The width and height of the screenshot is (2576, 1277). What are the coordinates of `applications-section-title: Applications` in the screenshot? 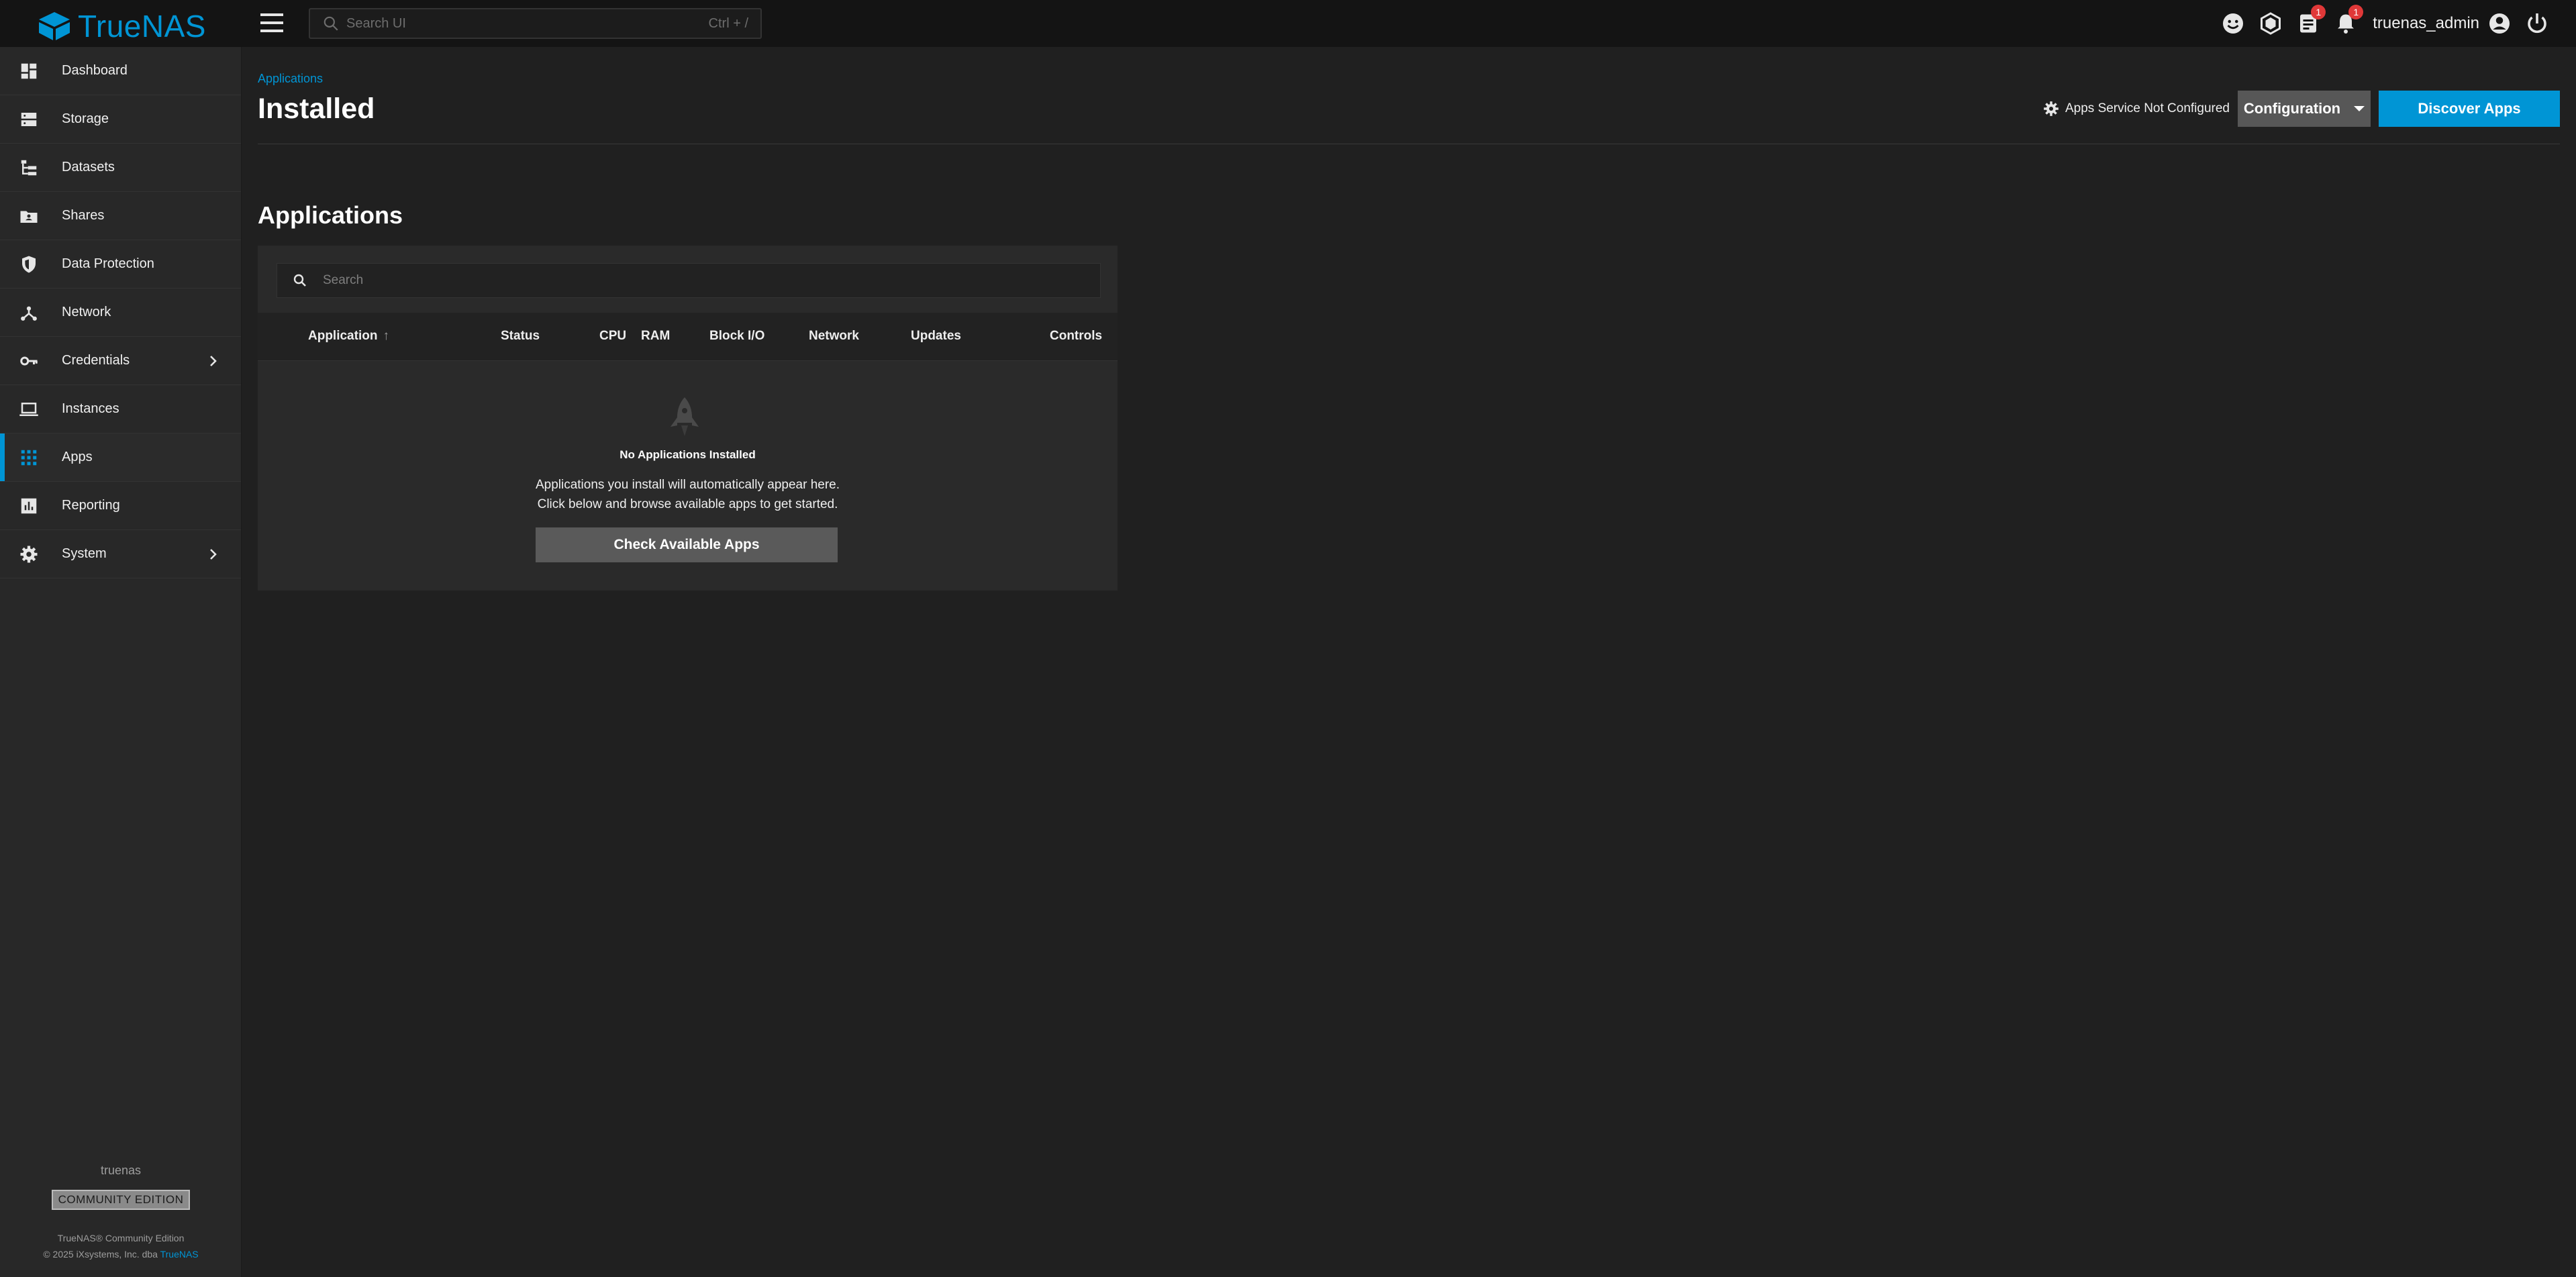 It's located at (330, 215).